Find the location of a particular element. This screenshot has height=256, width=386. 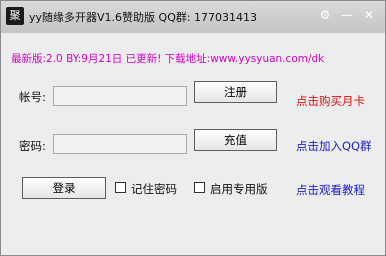

password-input is located at coordinates (120, 144).